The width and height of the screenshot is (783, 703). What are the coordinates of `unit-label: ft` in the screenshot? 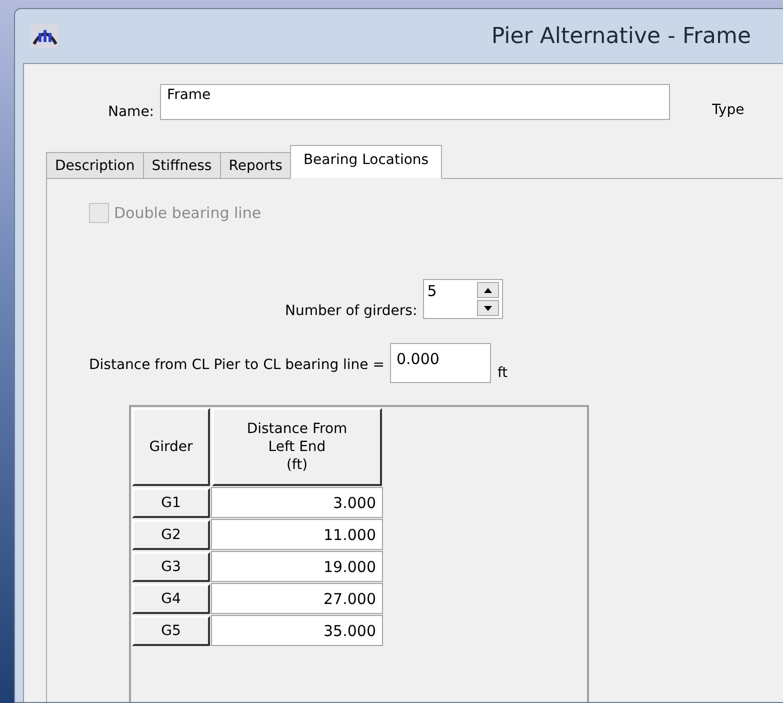 It's located at (502, 373).